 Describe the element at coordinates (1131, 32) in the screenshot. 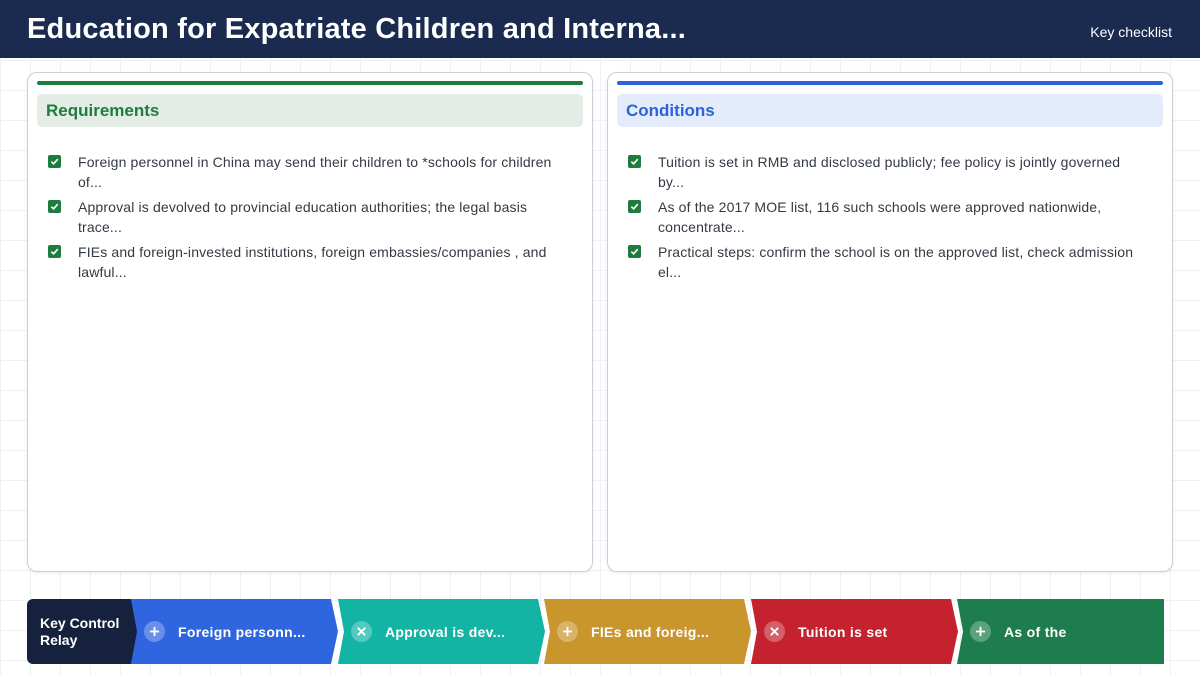

I see `header-tag: Key checklist` at that location.